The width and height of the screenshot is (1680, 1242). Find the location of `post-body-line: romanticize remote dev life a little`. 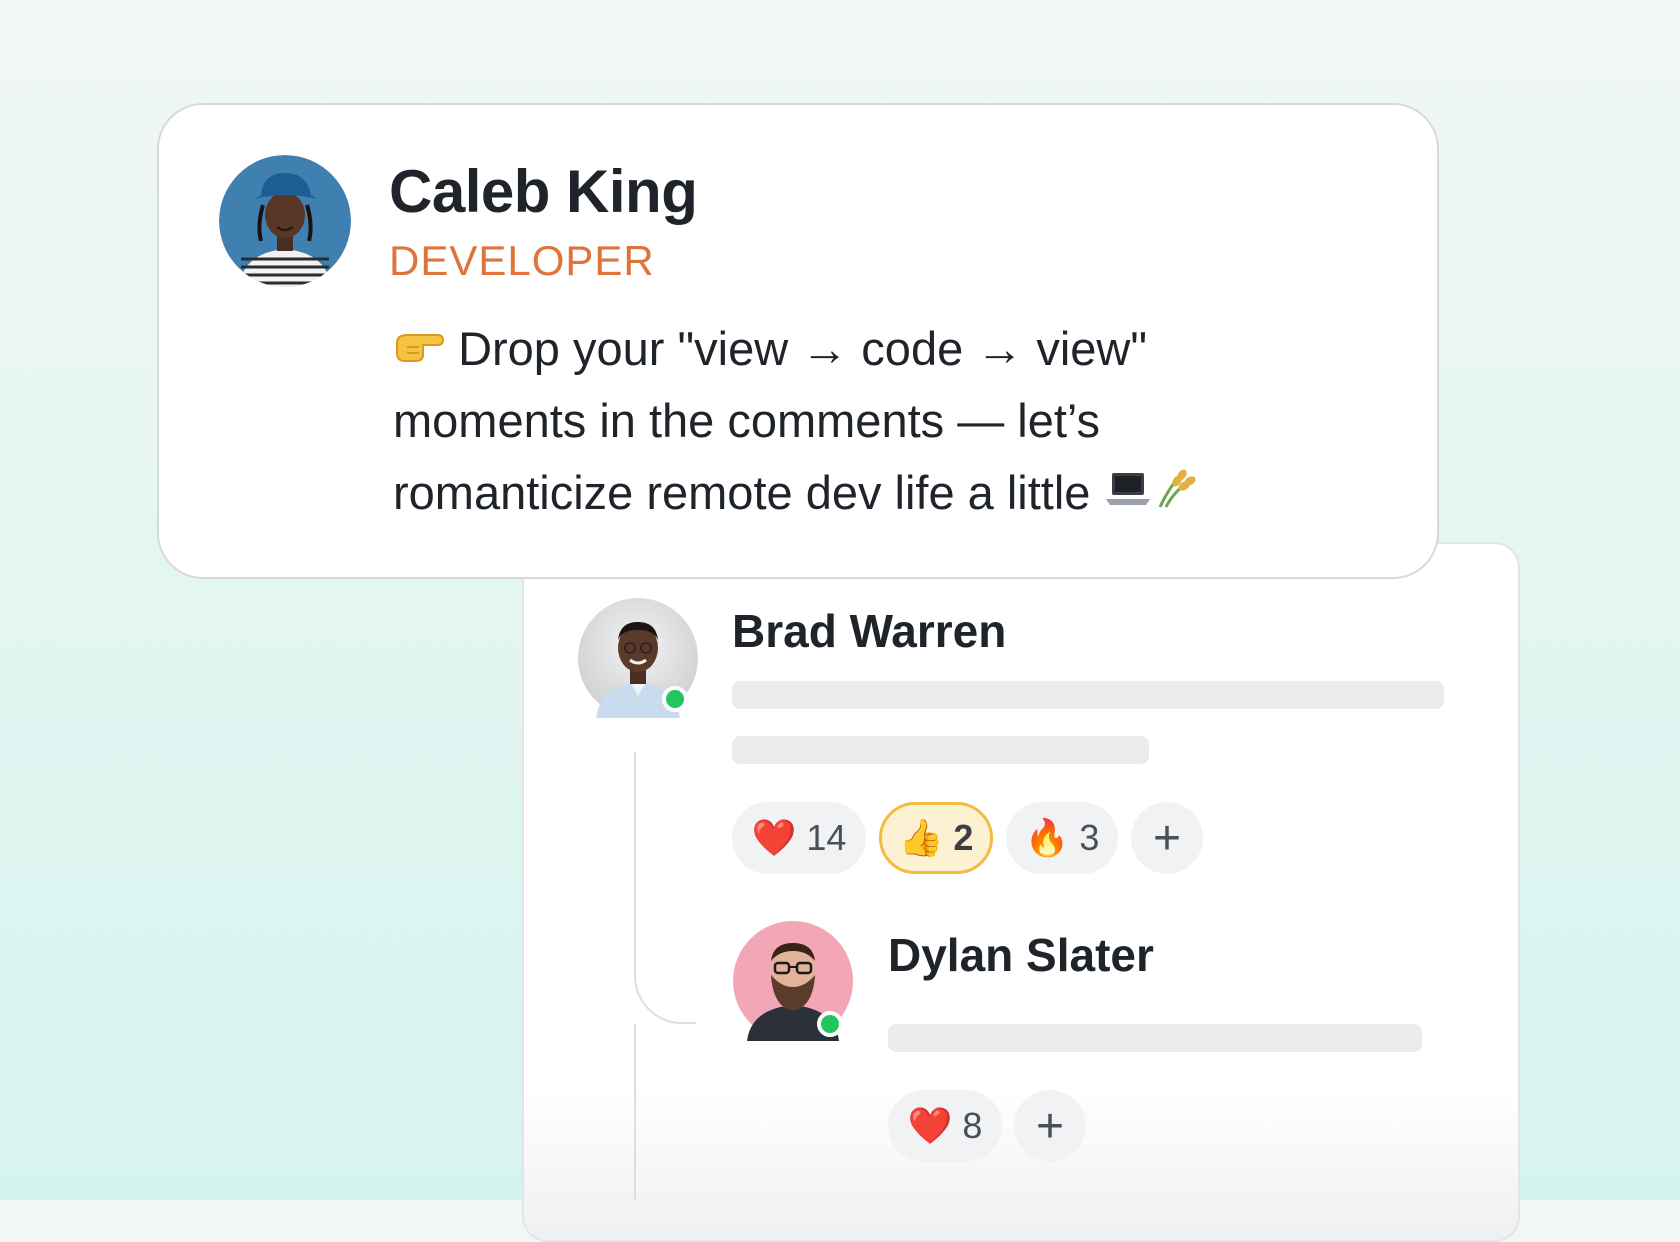

post-body-line: romanticize remote dev life a little is located at coordinates (868, 493).